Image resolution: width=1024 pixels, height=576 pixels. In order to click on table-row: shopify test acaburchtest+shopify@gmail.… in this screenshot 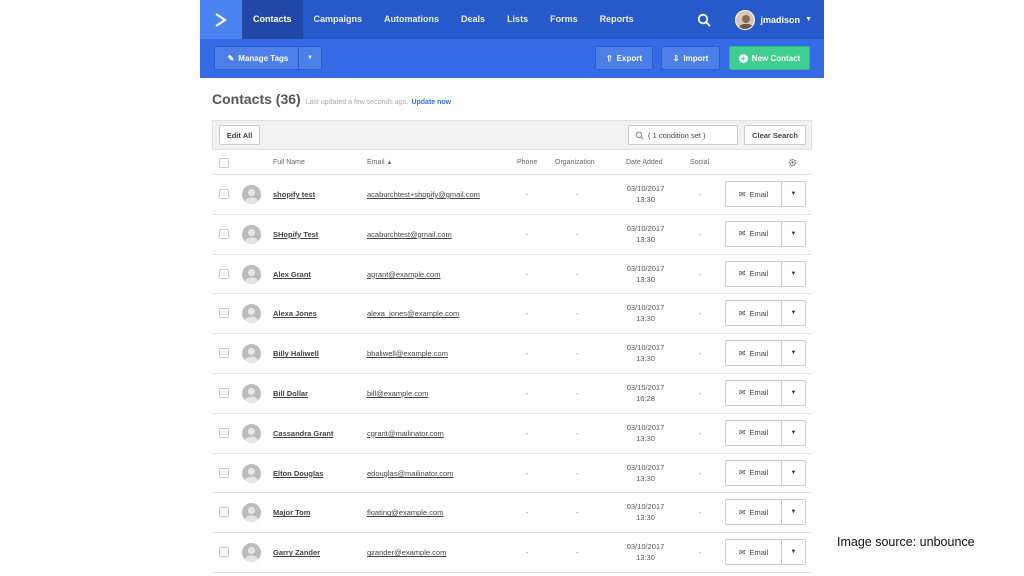, I will do `click(512, 195)`.